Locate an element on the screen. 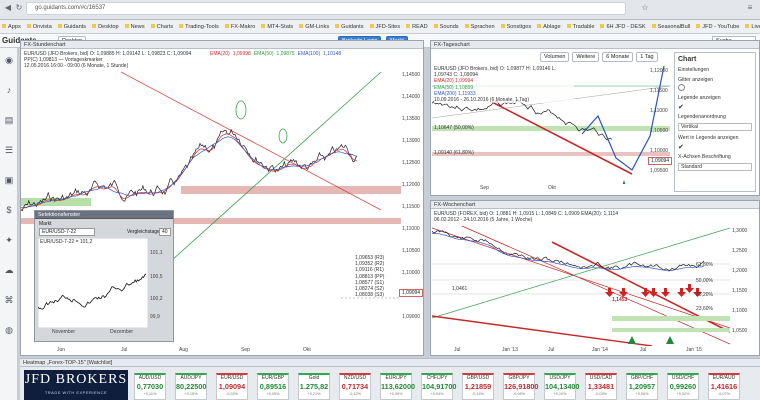 Image resolution: width=760 pixels, height=400 pixels. bookmark-item: Sprachen is located at coordinates (480, 27).